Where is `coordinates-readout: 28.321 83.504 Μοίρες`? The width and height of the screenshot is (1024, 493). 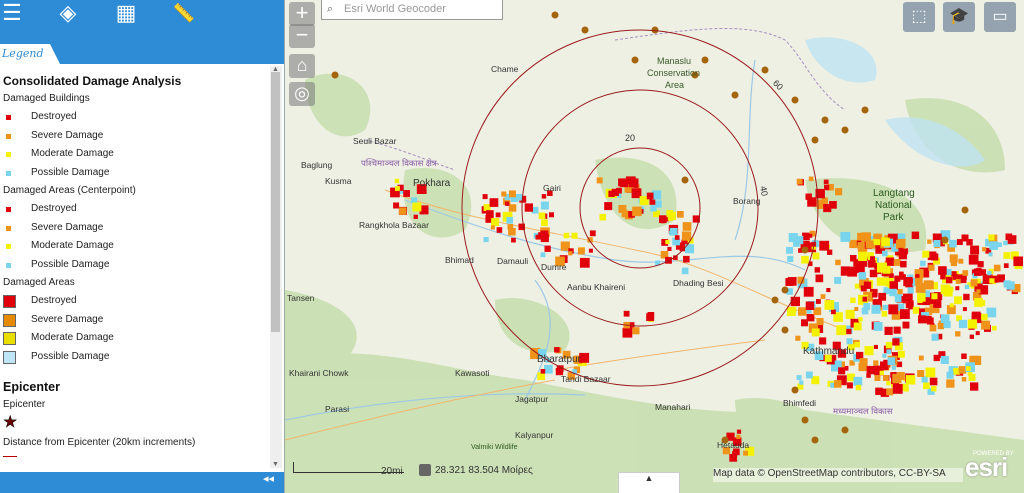
coordinates-readout: 28.321 83.504 Μοίρες is located at coordinates (484, 470).